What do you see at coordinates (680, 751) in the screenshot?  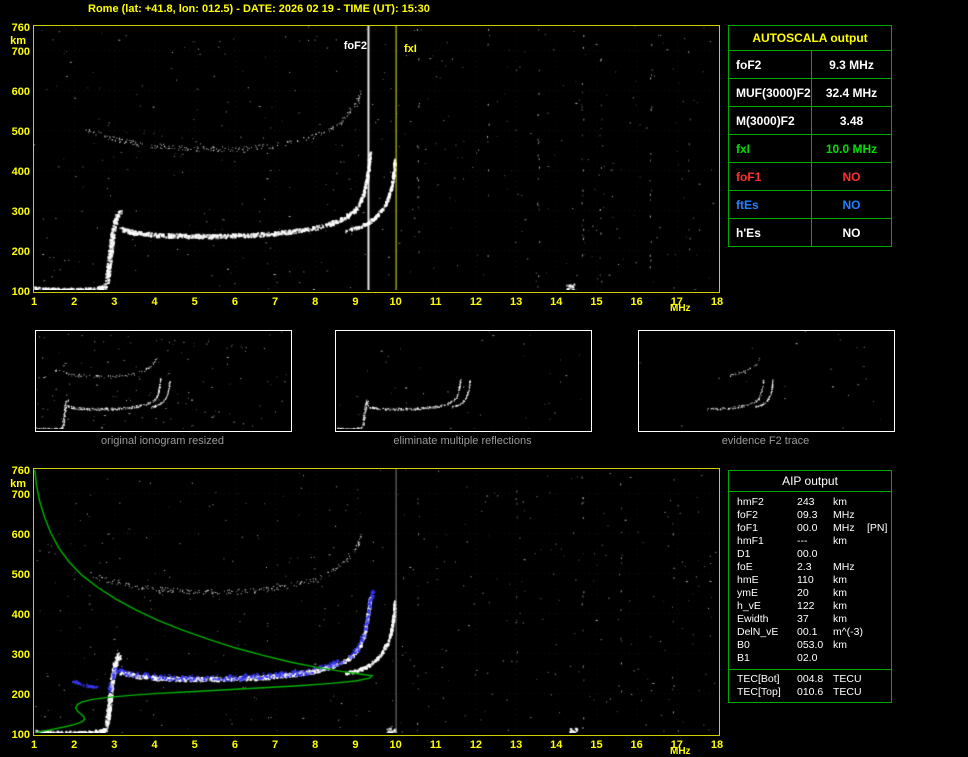 I see `x-axis-unit-label: MHz` at bounding box center [680, 751].